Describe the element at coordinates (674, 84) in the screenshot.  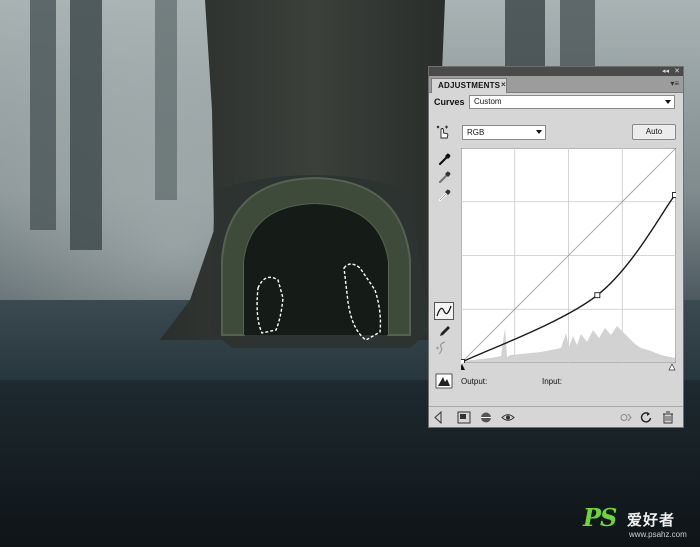
I see `panel-menu-icon: ▾≡` at that location.